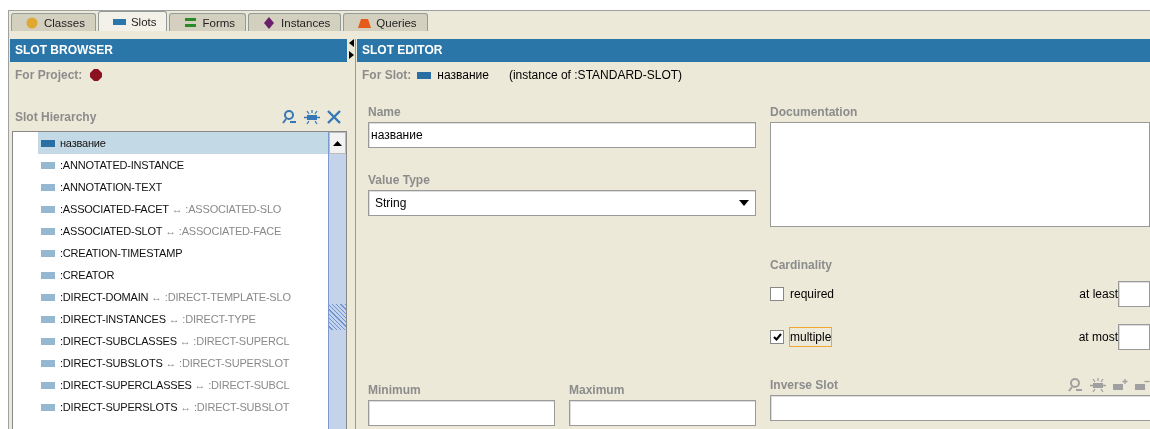  Describe the element at coordinates (1134, 294) in the screenshot. I see `at-least-field` at that location.